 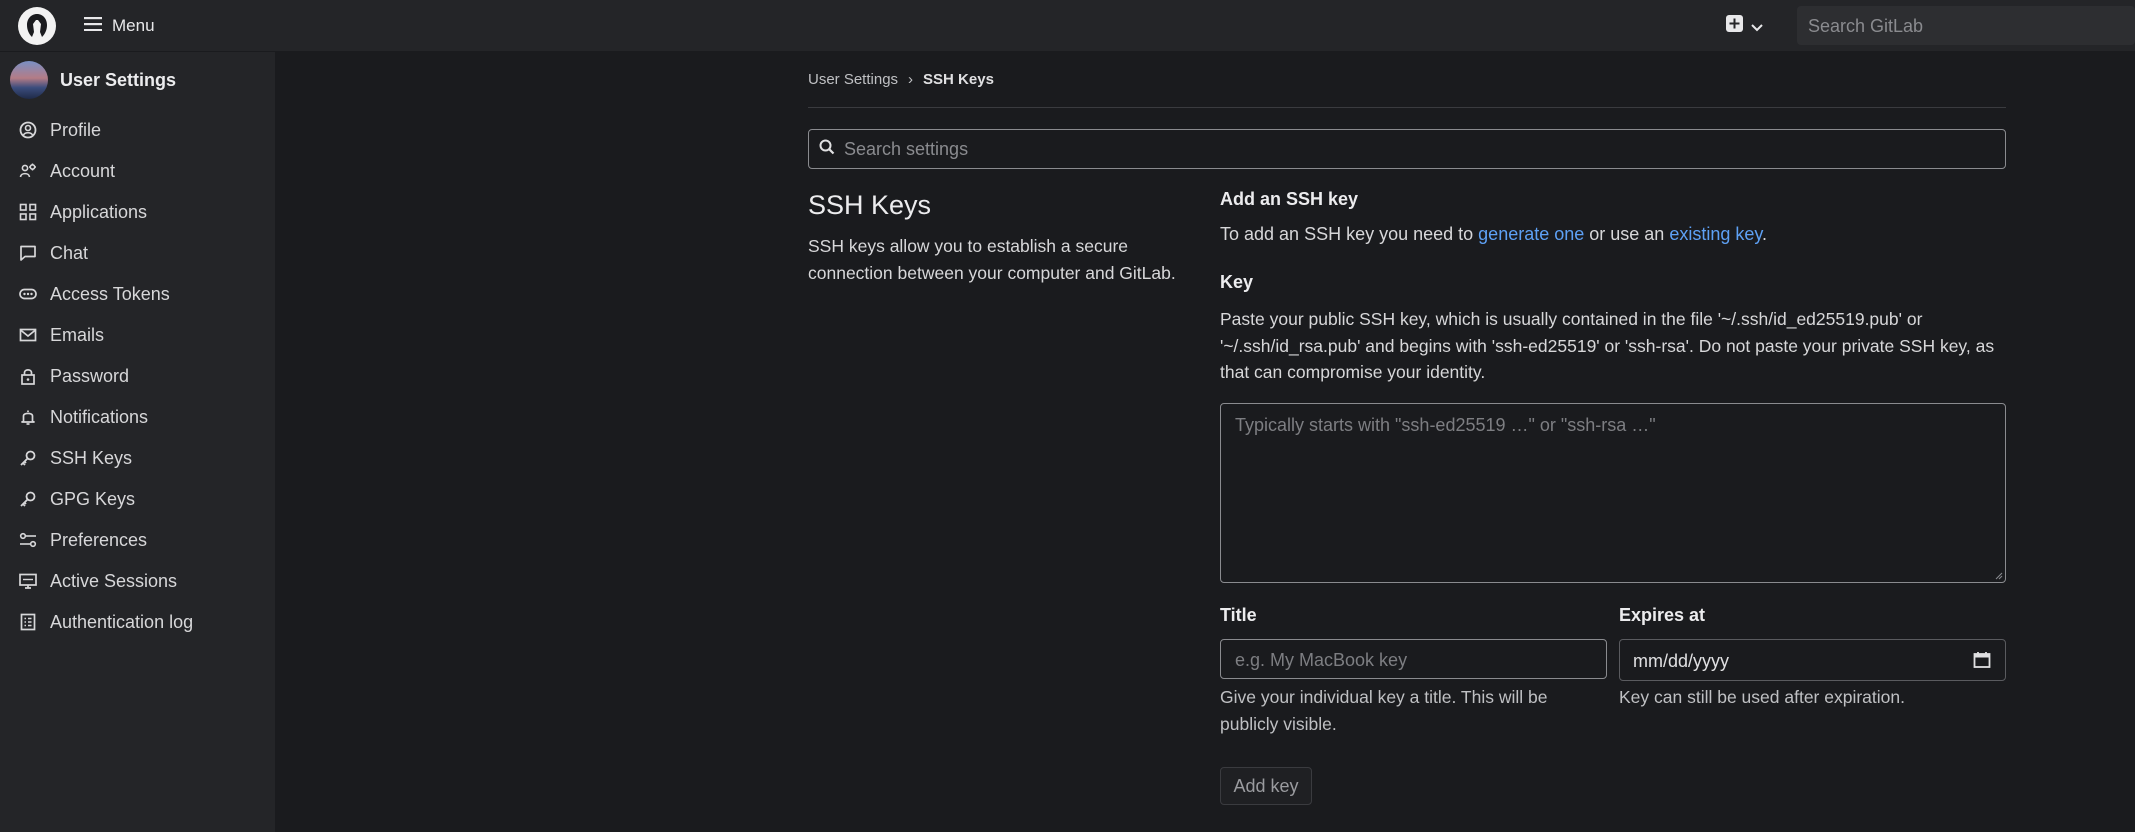 I want to click on add-help-suffix: ., so click(x=1765, y=234).